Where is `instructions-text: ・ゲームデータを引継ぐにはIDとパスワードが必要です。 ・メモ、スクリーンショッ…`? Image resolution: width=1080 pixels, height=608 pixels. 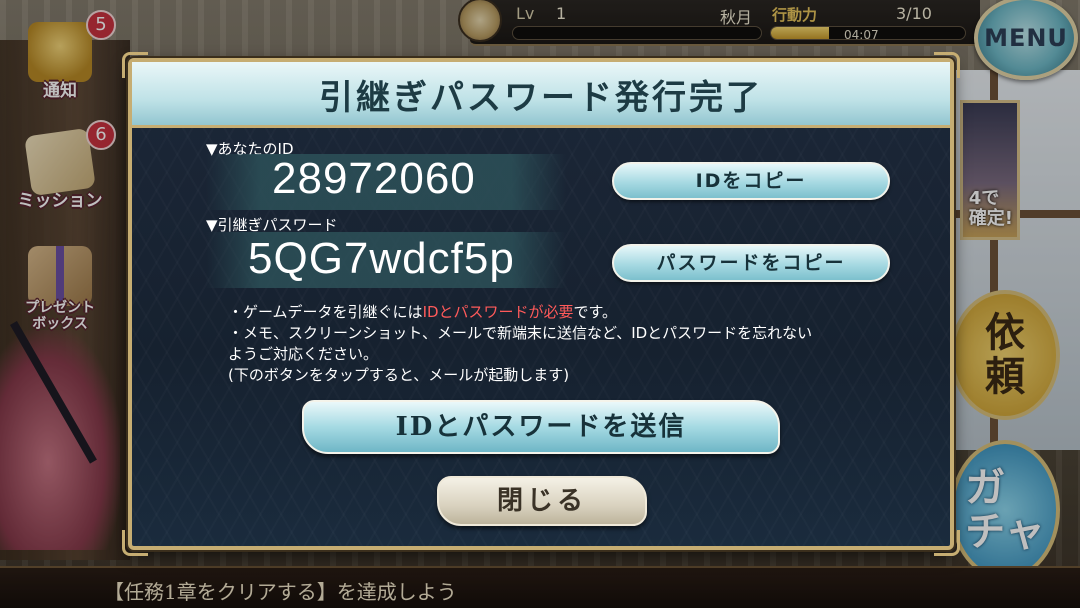
instructions-text: ・ゲームデータを引継ぐにはIDとパスワードが必要です。 ・メモ、スクリーンショッ… is located at coordinates (568, 344).